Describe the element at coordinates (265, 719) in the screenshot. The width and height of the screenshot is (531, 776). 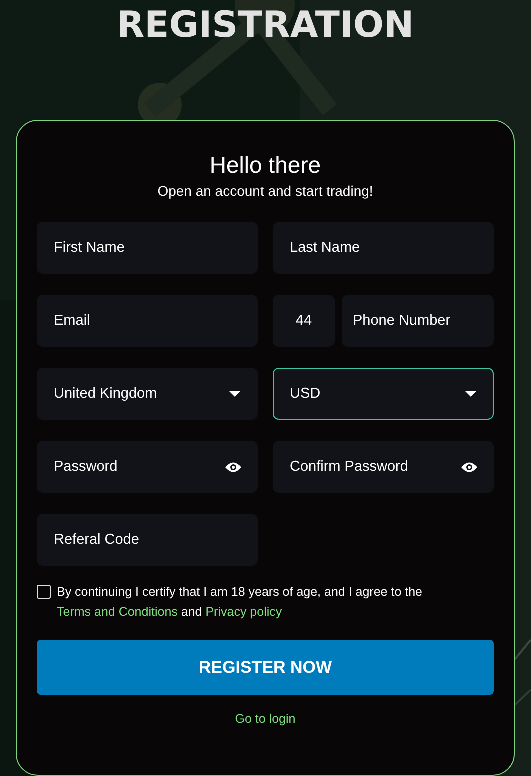
I see `login-link: Go to login` at that location.